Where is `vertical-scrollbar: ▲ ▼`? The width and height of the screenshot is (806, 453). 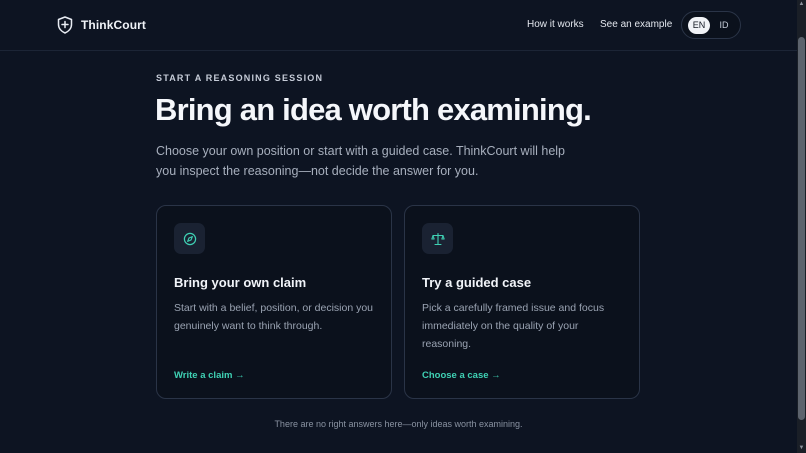
vertical-scrollbar: ▲ ▼ is located at coordinates (801, 226).